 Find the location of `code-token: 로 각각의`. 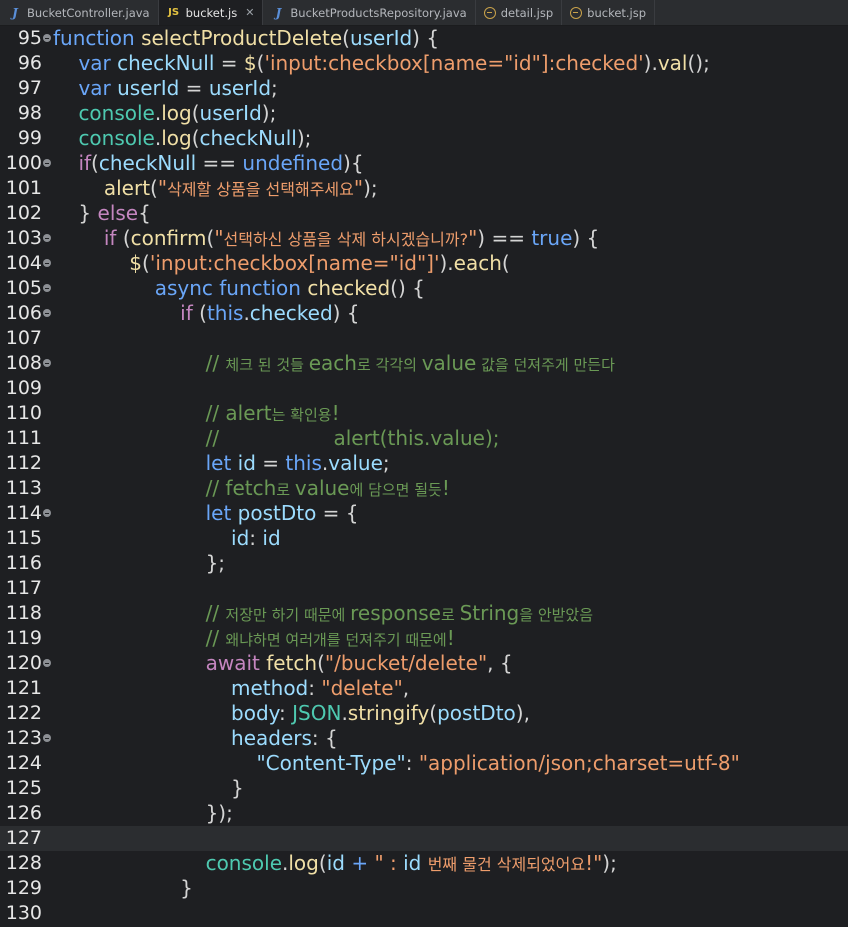

code-token: 로 각각의 is located at coordinates (389, 365).